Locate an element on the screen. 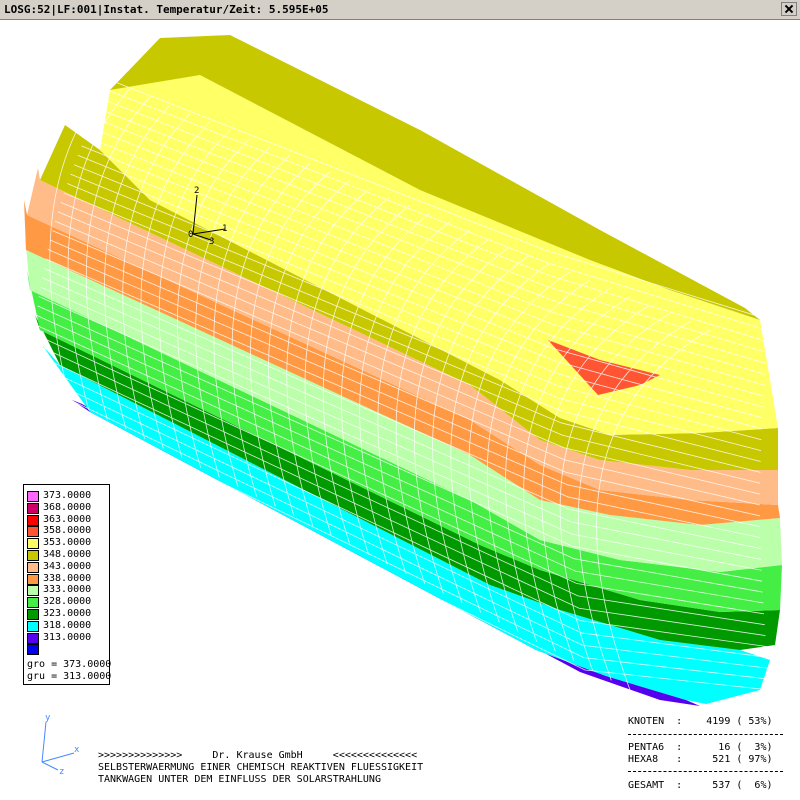  global-axes-icon: y x z is located at coordinates (60, 745).